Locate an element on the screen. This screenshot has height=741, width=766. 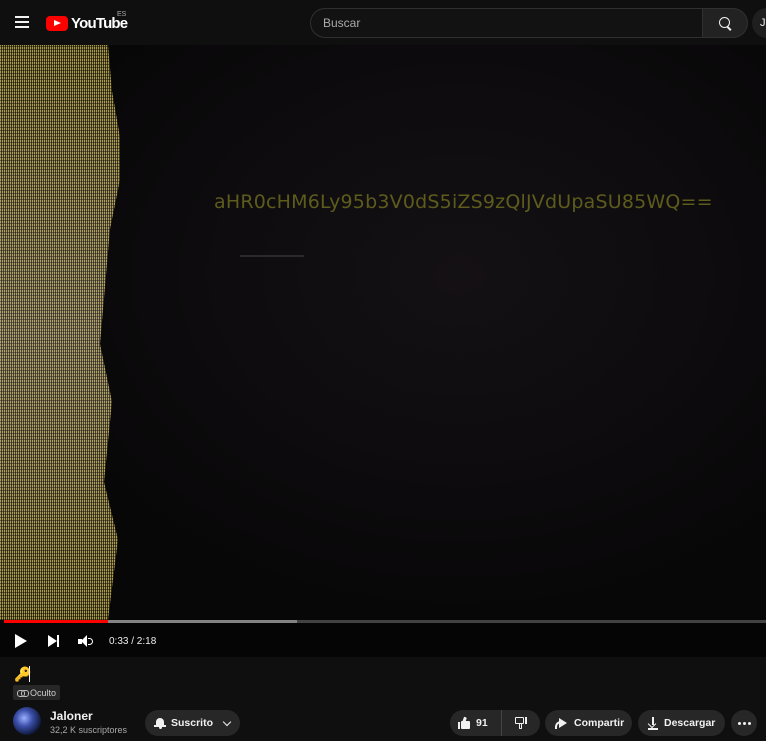
glitch-stripes is located at coordinates (60, 332).